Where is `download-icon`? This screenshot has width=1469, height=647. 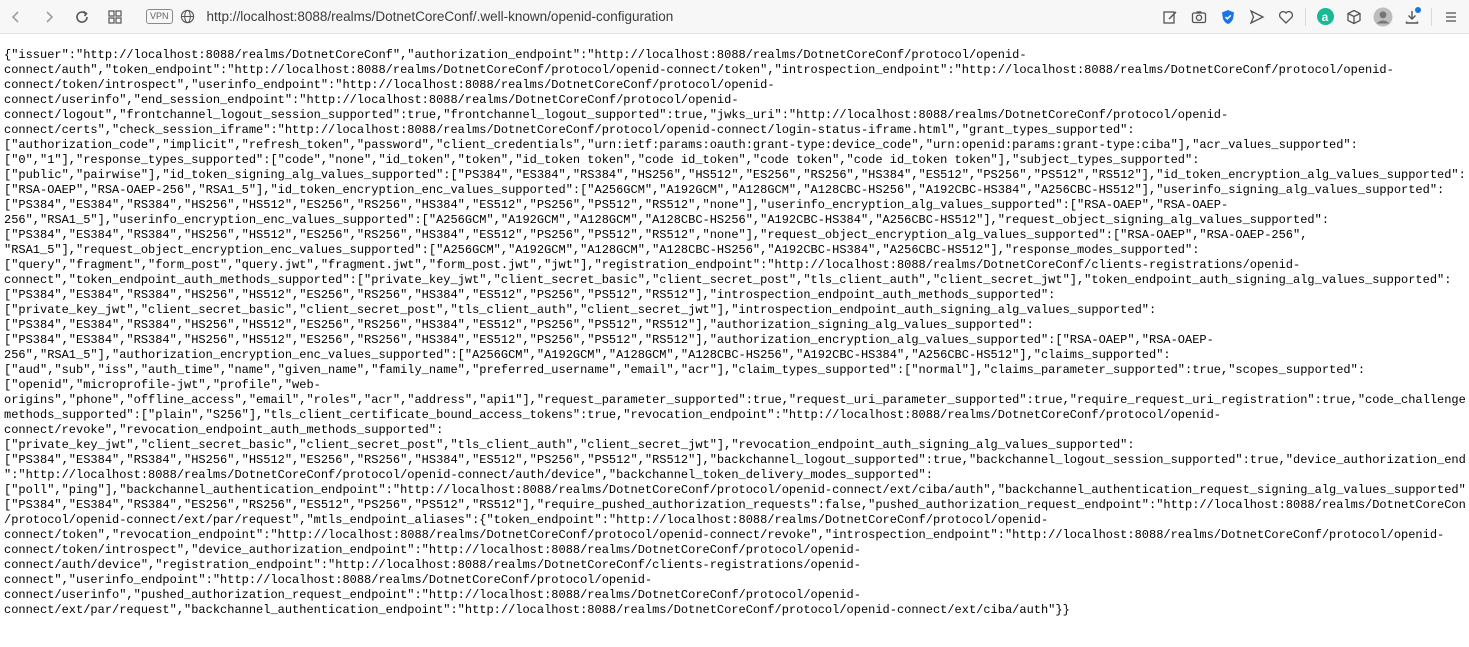 download-icon is located at coordinates (1412, 16).